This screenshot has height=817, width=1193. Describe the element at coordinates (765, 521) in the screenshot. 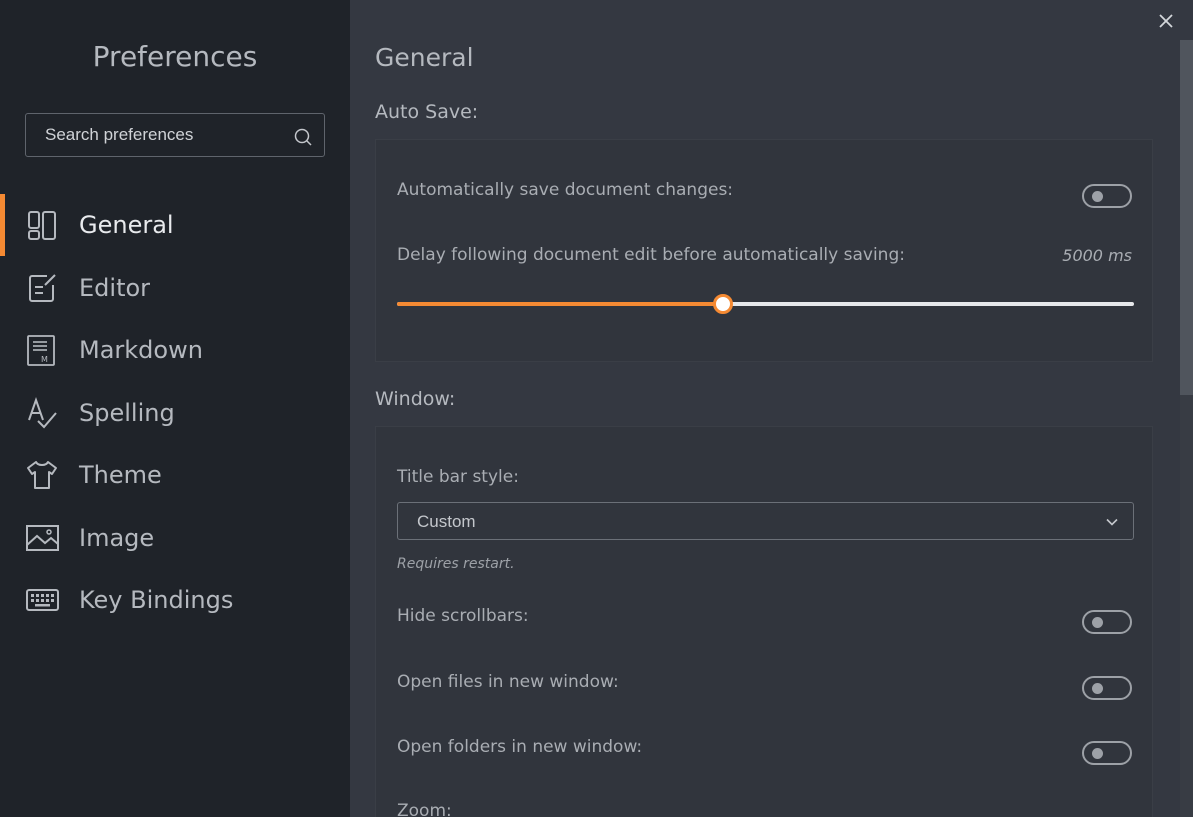

I see `title-bar-select: Custom` at that location.